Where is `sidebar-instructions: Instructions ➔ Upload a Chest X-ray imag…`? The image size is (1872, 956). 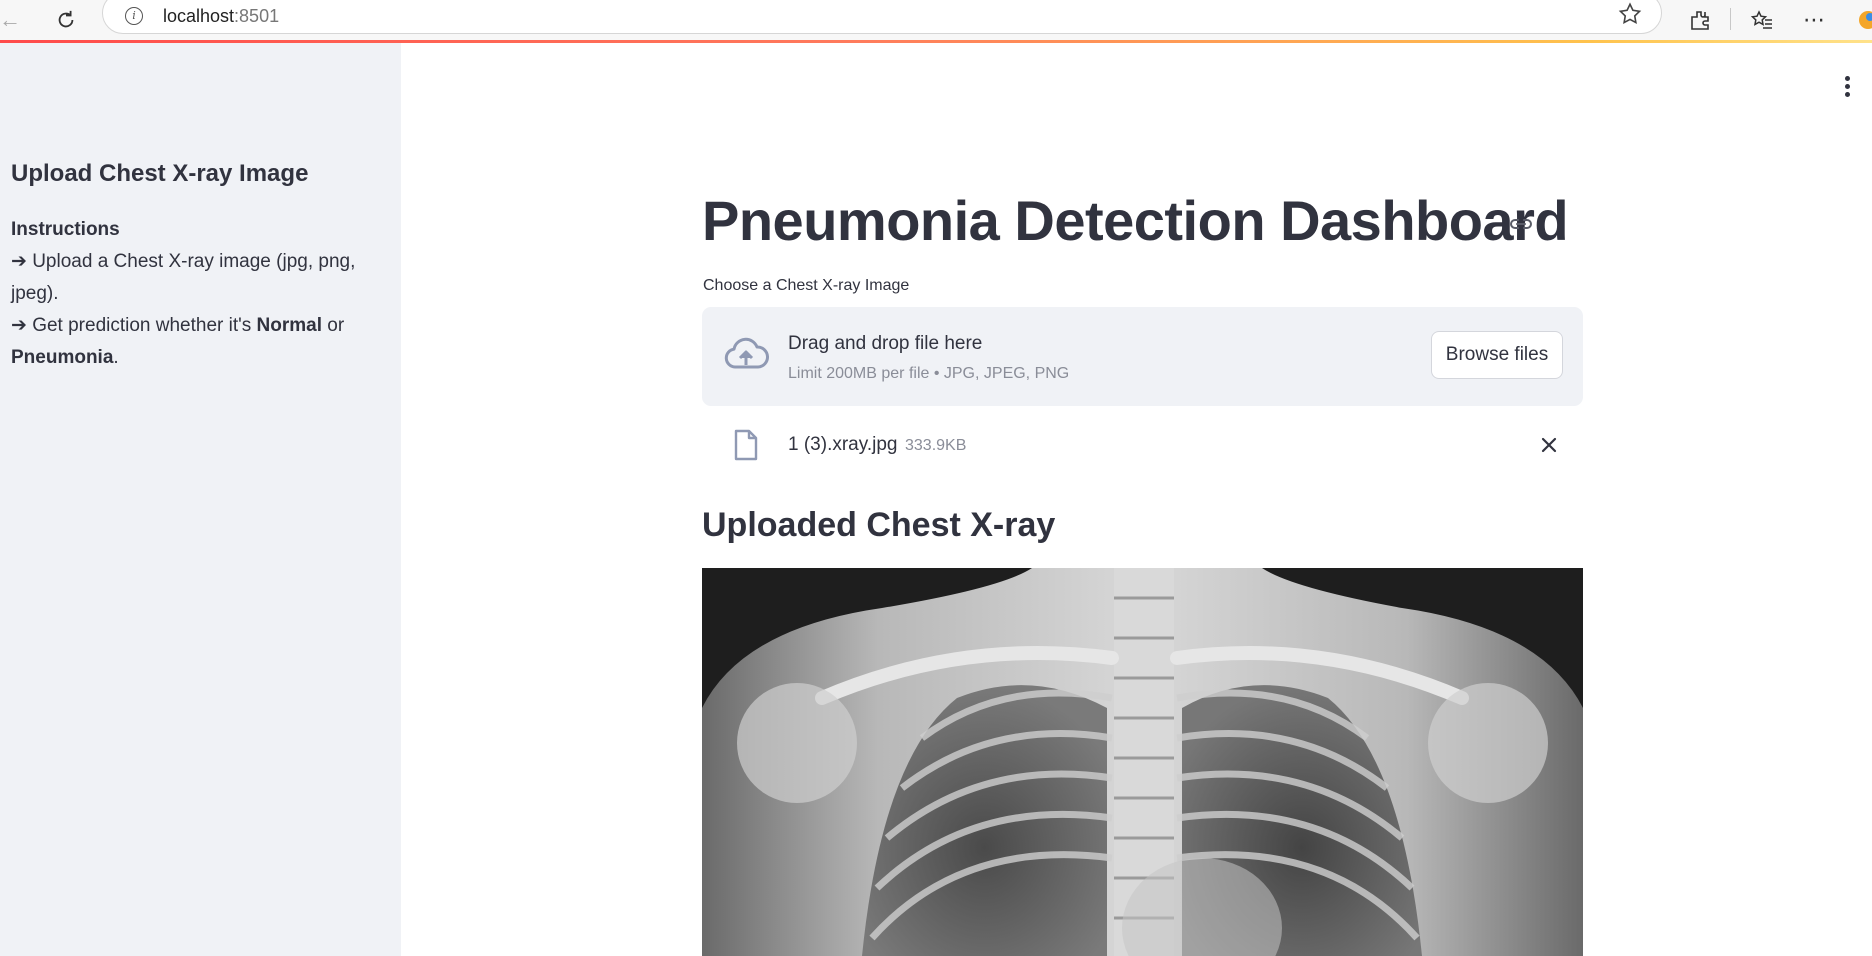
sidebar-instructions: Instructions ➔ Upload a Chest X-ray imag… is located at coordinates (191, 294).